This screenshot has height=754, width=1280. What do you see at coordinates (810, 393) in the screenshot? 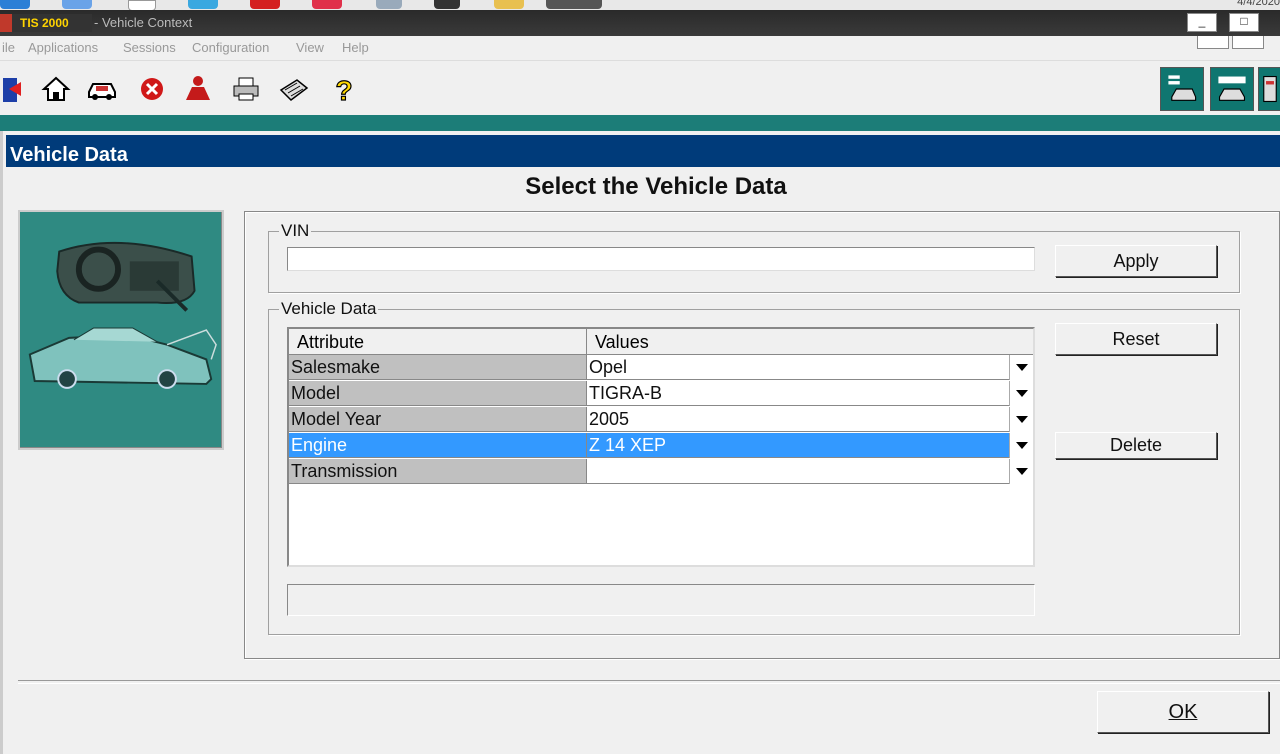
I see `value-cell: TIGRA-B` at bounding box center [810, 393].